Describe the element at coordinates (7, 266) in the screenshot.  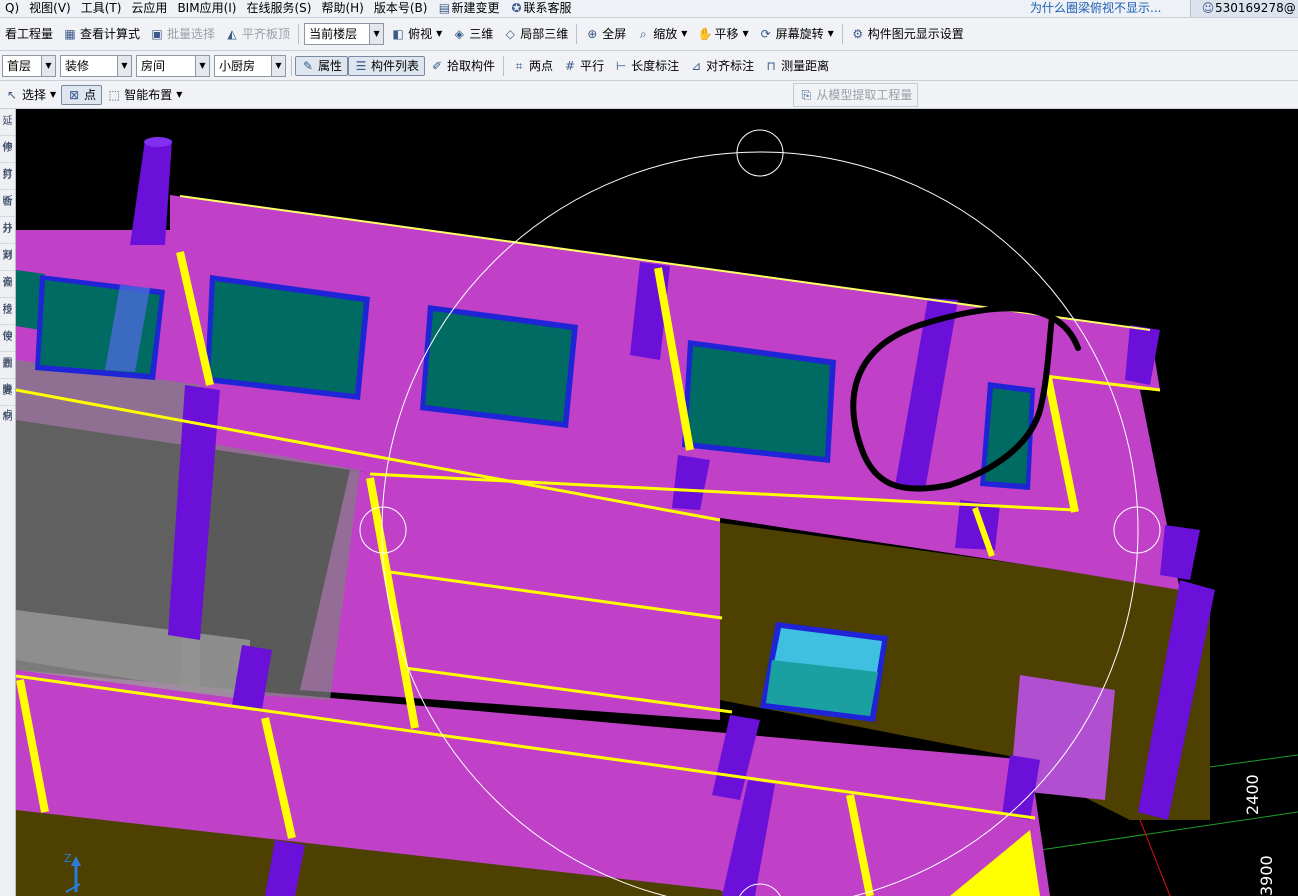
I see `rail-tool: 对齐` at that location.